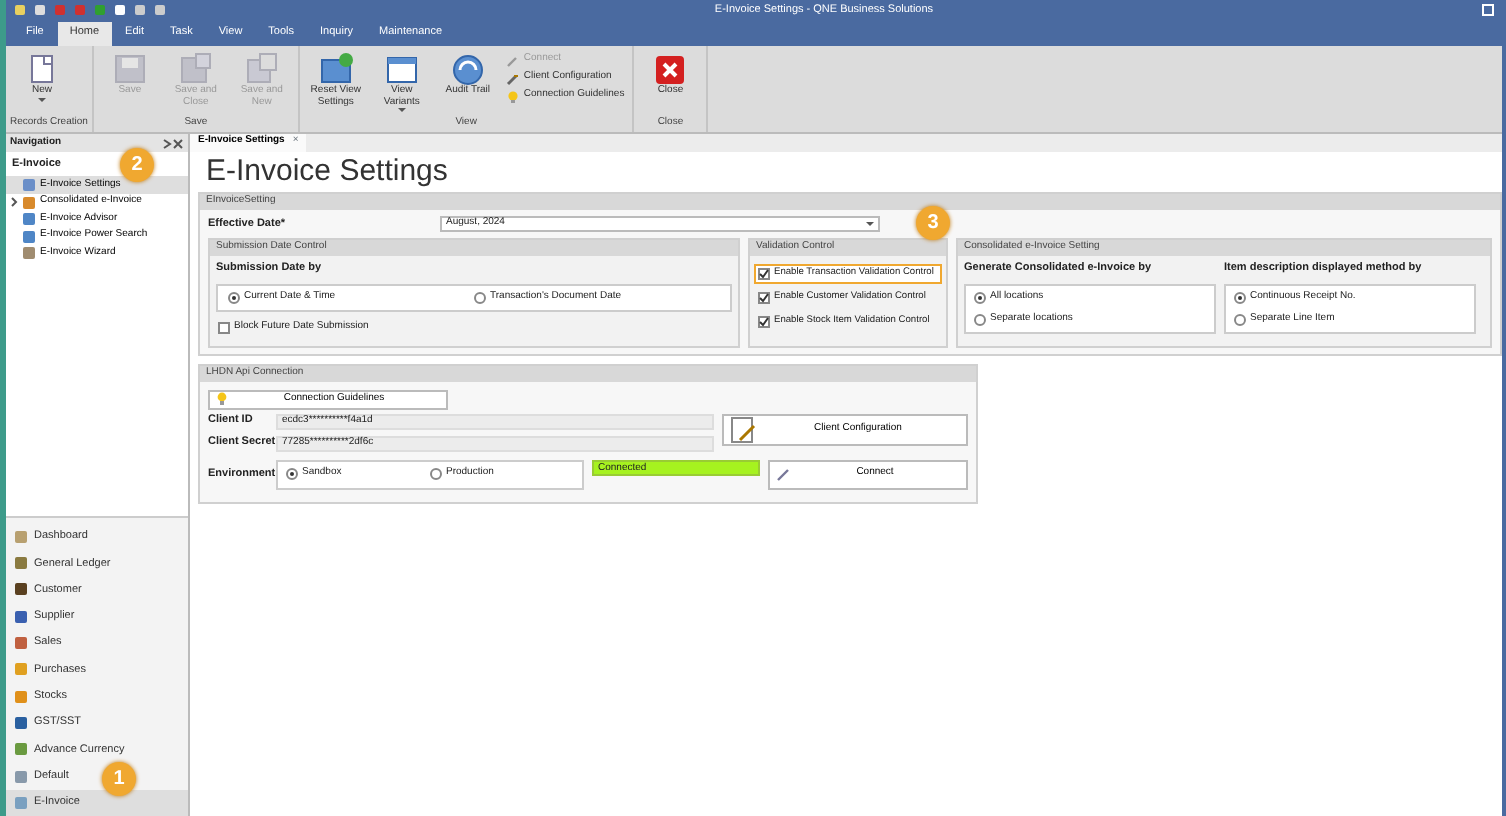 The image size is (1506, 816). What do you see at coordinates (401, 69) in the screenshot?
I see `window-icon` at bounding box center [401, 69].